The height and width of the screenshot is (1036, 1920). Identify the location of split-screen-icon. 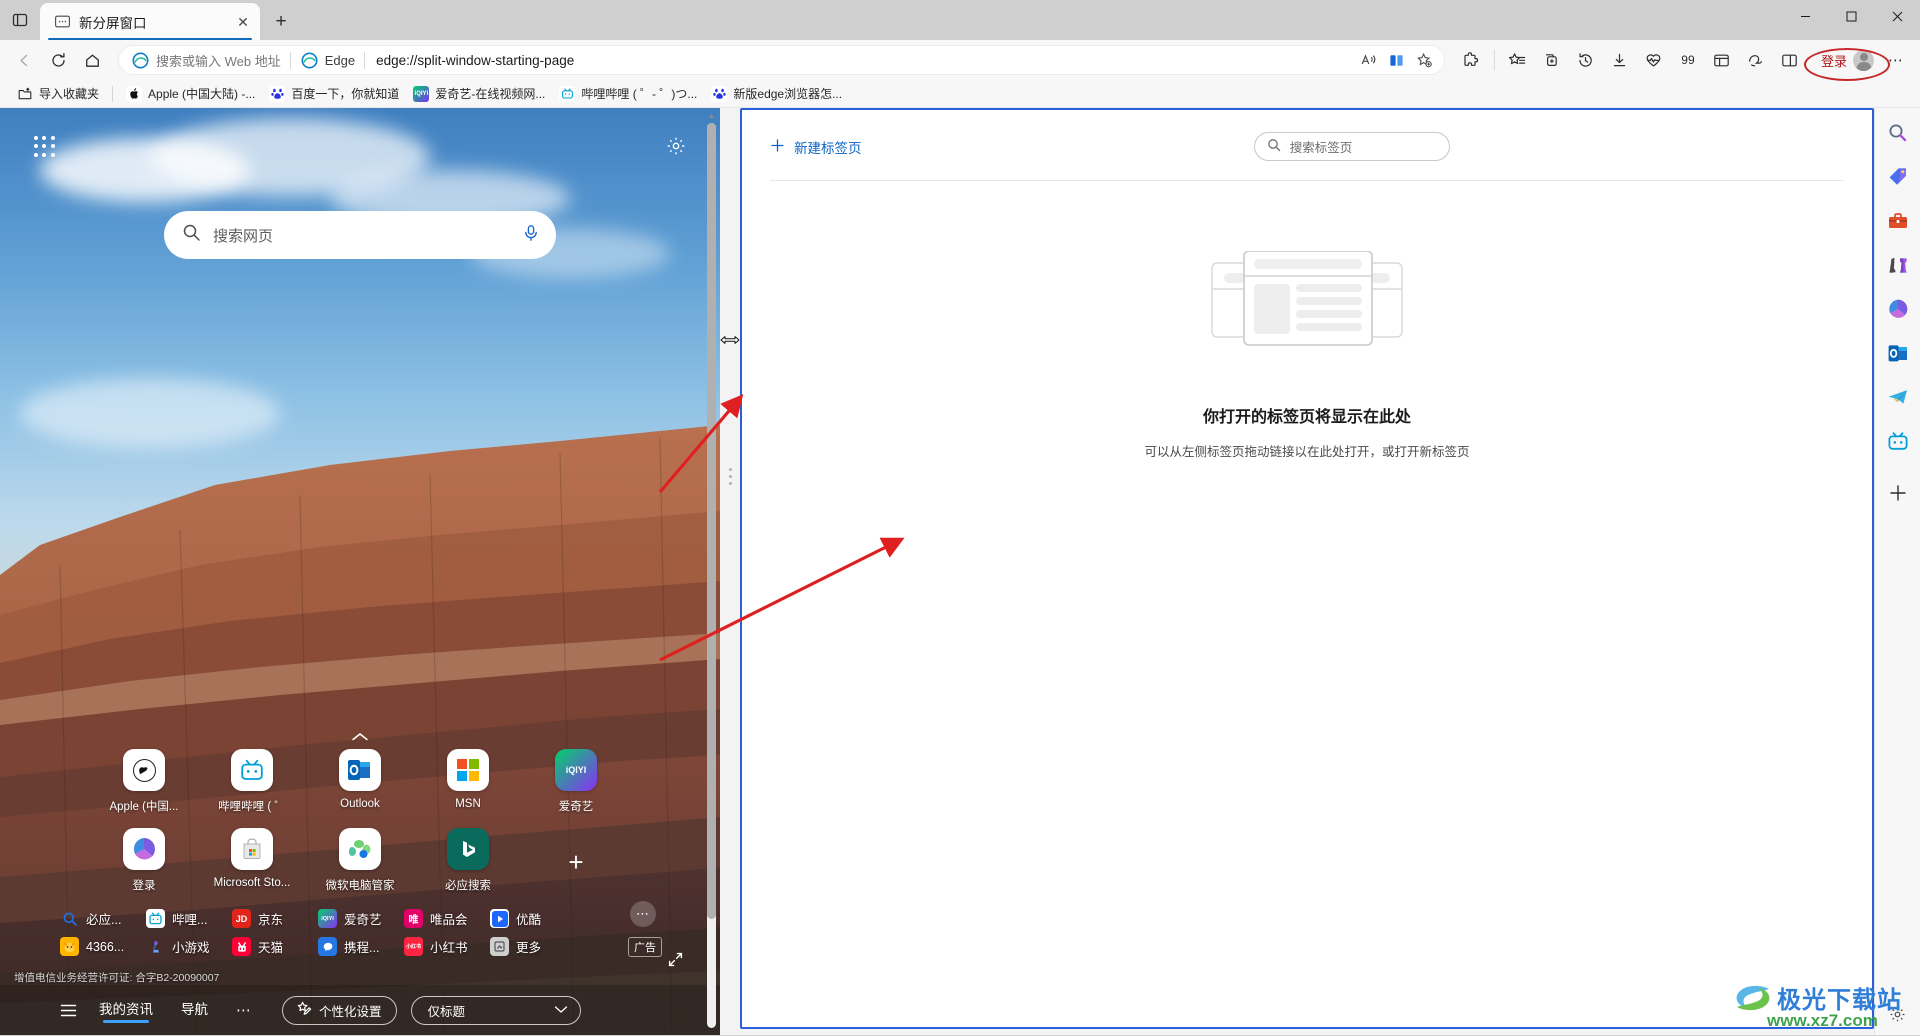
(1396, 60).